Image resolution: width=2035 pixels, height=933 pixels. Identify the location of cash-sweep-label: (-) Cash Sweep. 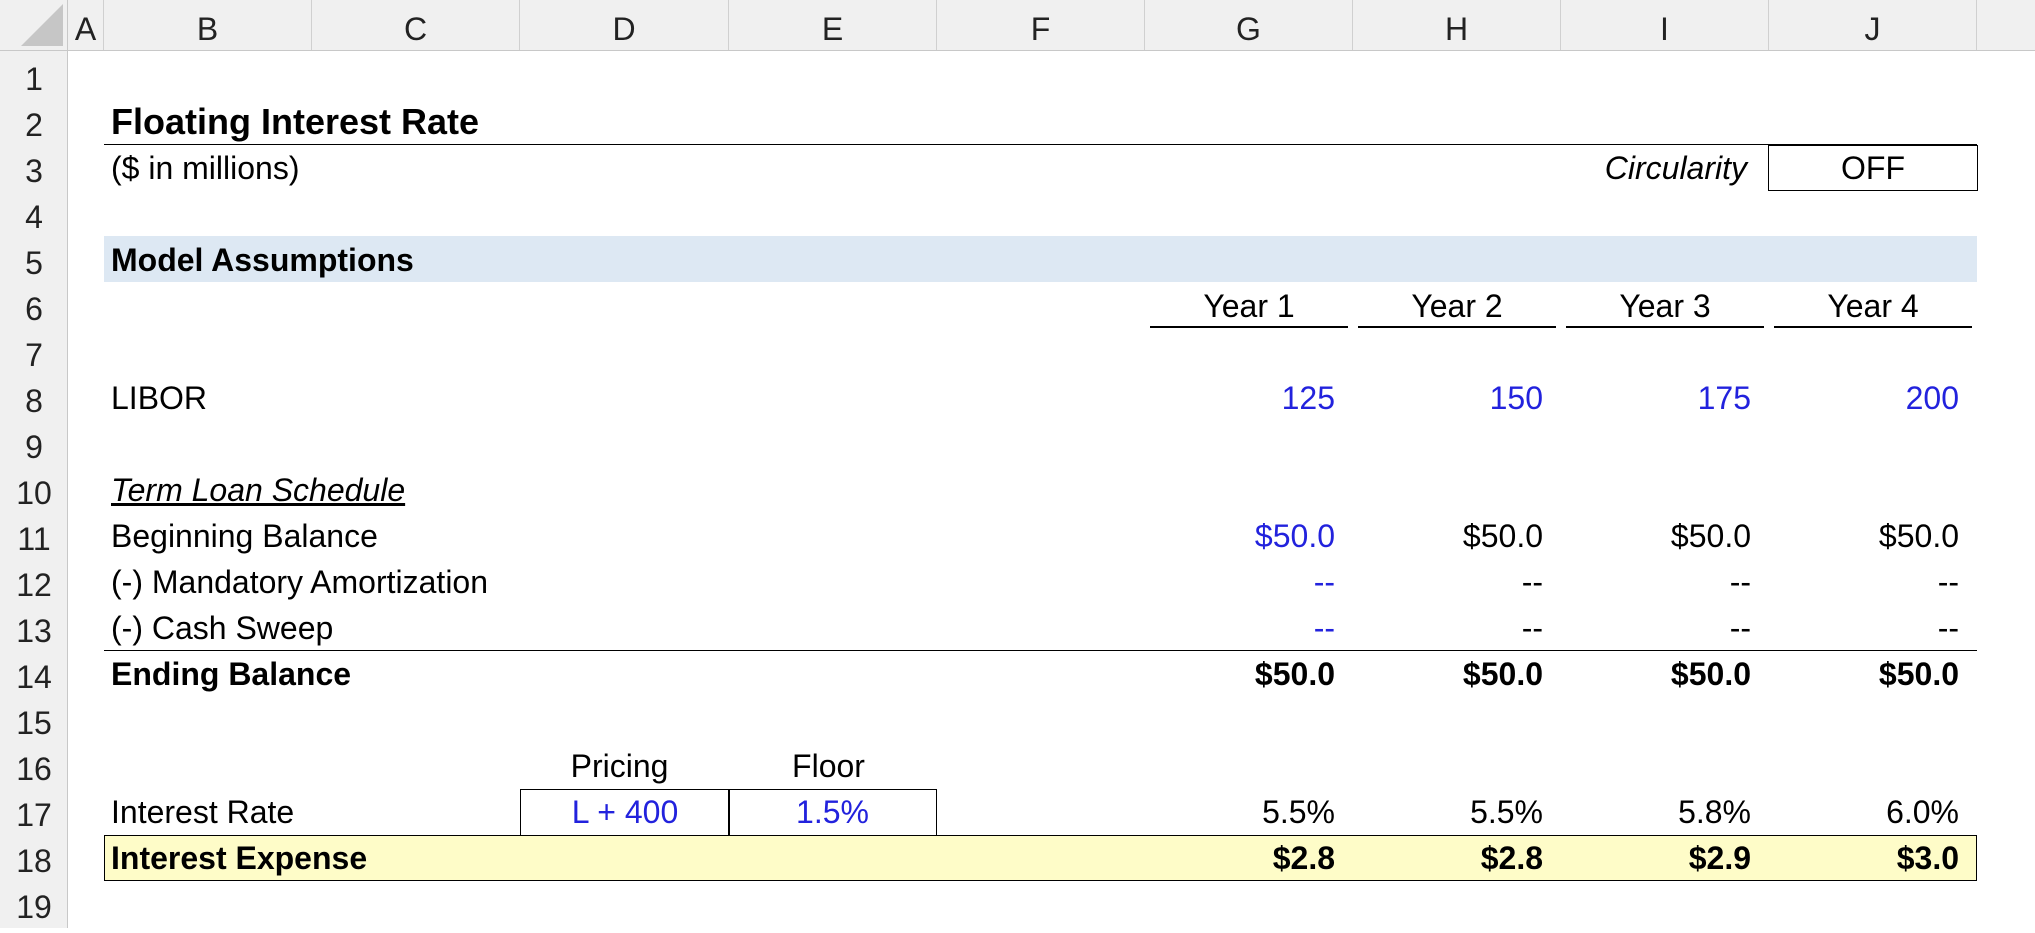
(222, 628).